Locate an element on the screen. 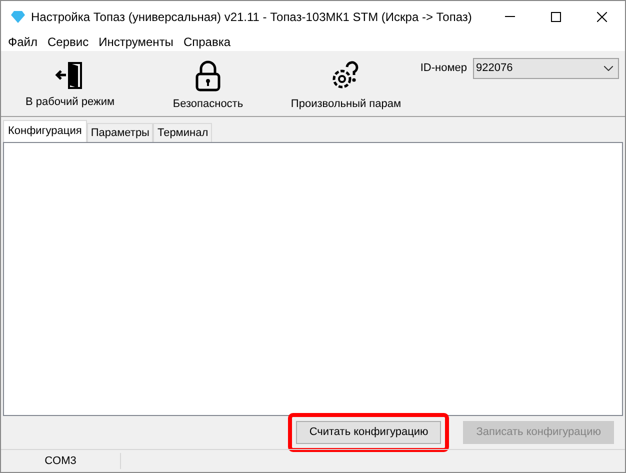 Image resolution: width=626 pixels, height=473 pixels. toolbar-button: В рабочий режим is located at coordinates (70, 80).